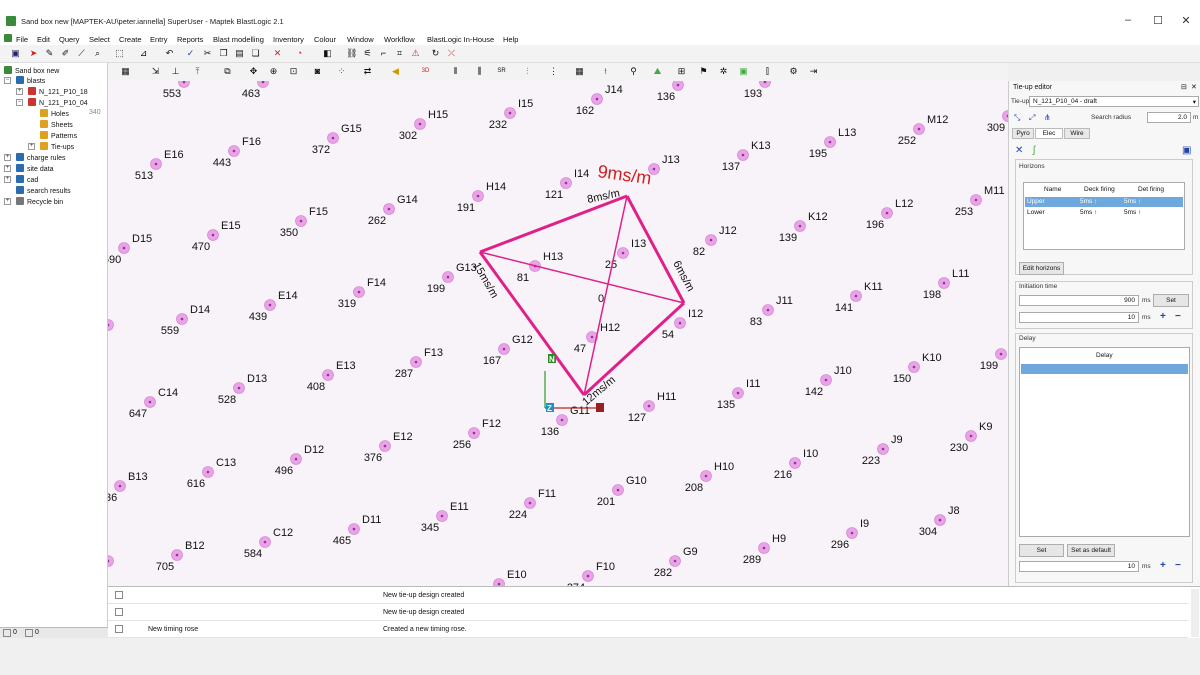 The width and height of the screenshot is (1200, 675). Describe the element at coordinates (175, 71) in the screenshot. I see `axis-icon: ⊥` at that location.